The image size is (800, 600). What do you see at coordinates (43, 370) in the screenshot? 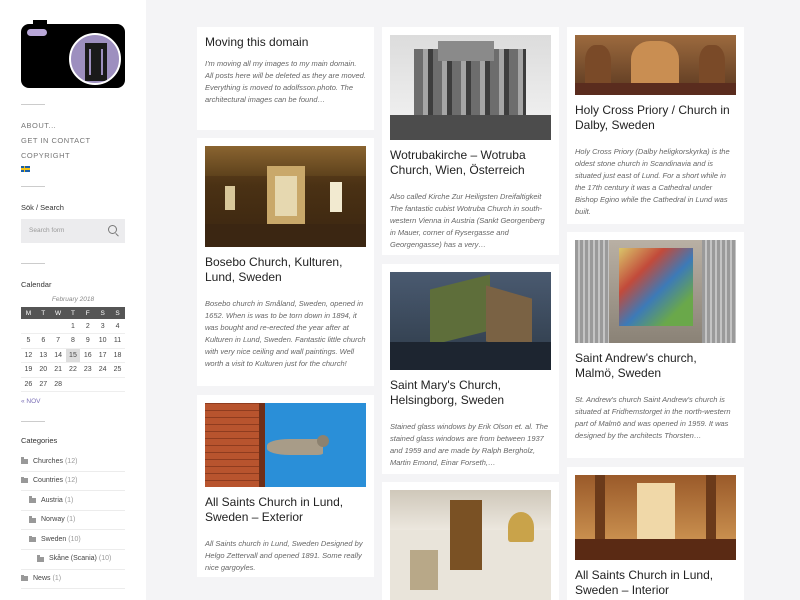
I see `calendar-day: 20` at bounding box center [43, 370].